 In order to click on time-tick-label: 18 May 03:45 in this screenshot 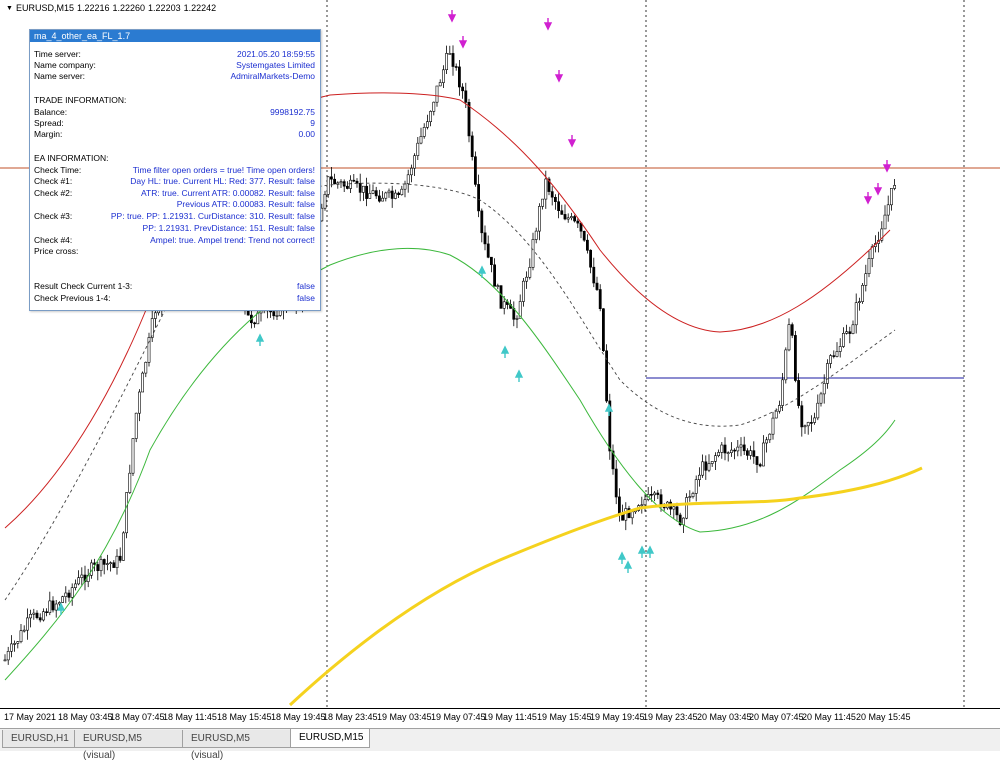, I will do `click(85, 717)`.